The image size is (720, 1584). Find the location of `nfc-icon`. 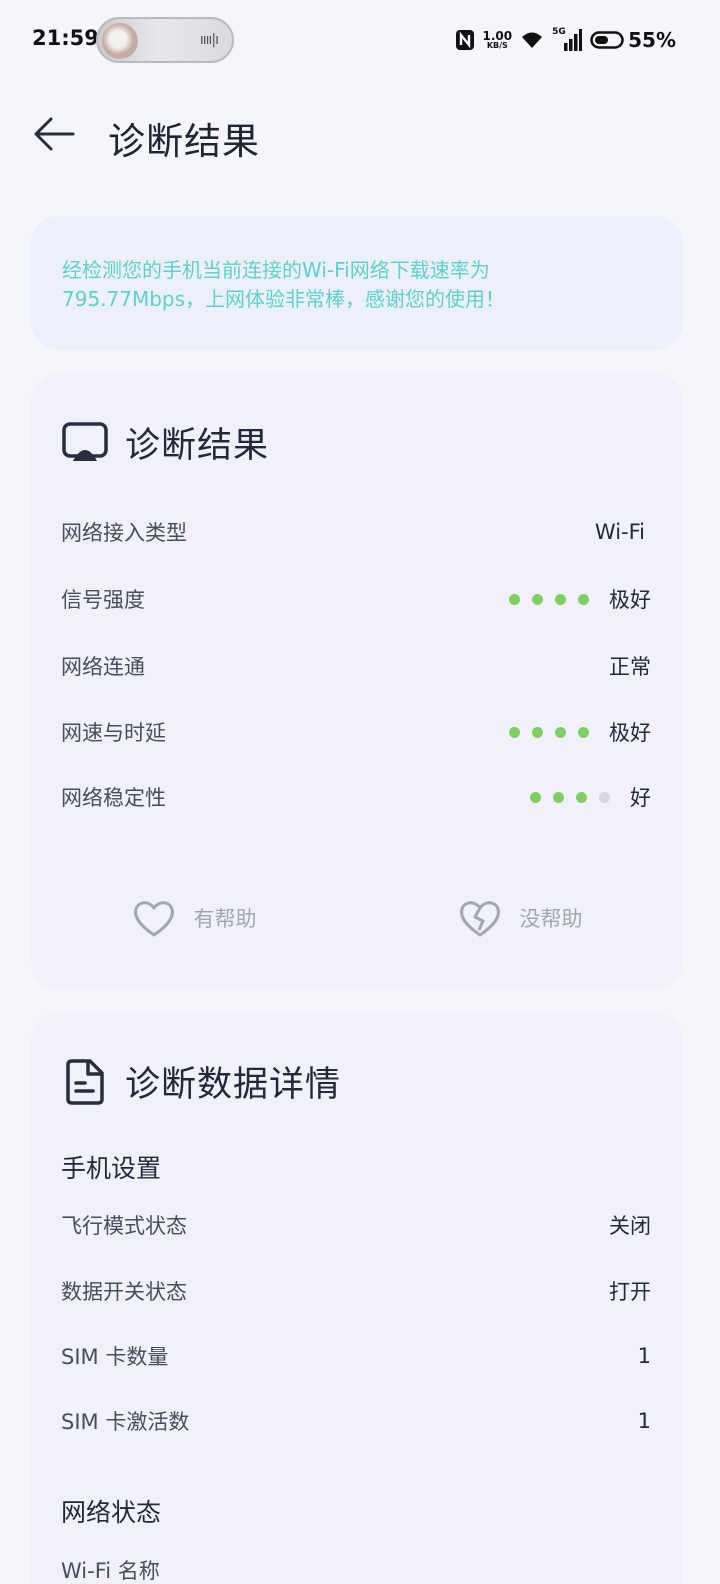

nfc-icon is located at coordinates (464, 40).